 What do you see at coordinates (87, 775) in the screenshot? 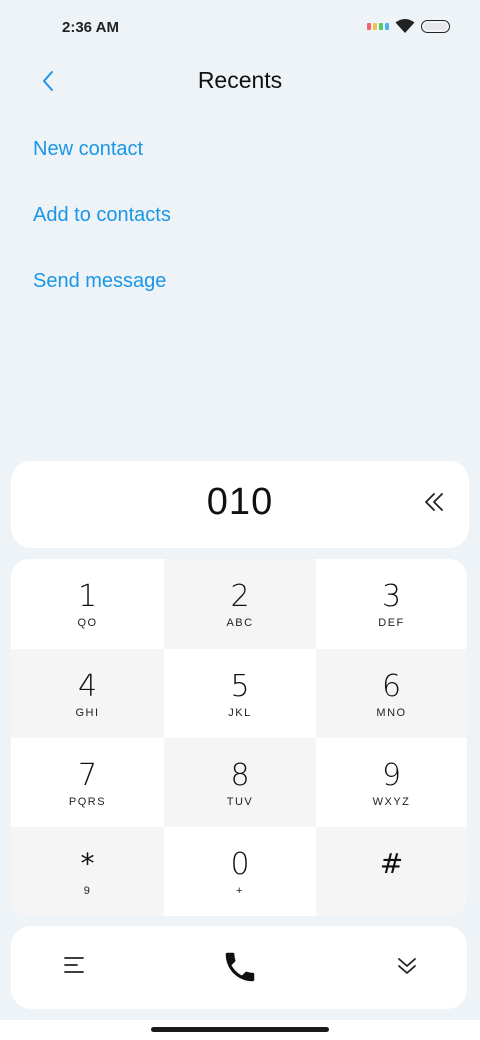
I see `key-digit: 7` at bounding box center [87, 775].